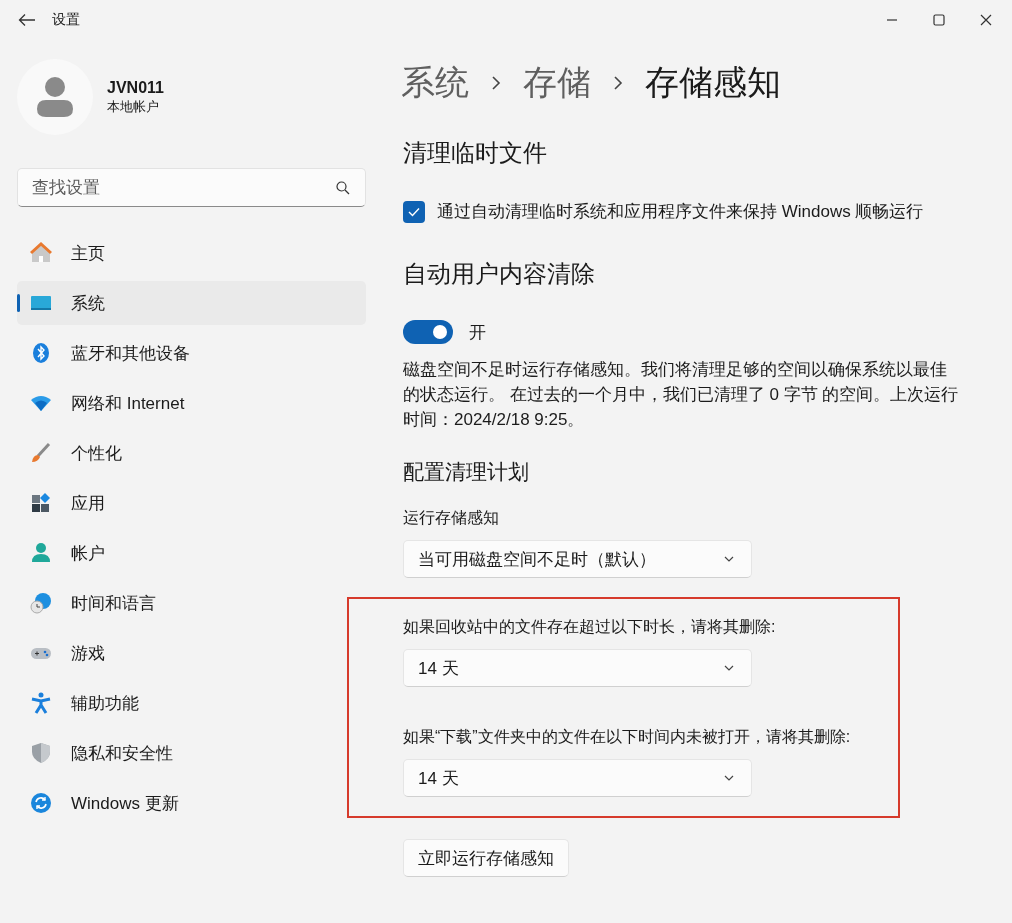 The height and width of the screenshot is (923, 1012). I want to click on dropdown-label: 运行存储感知, so click(451, 518).